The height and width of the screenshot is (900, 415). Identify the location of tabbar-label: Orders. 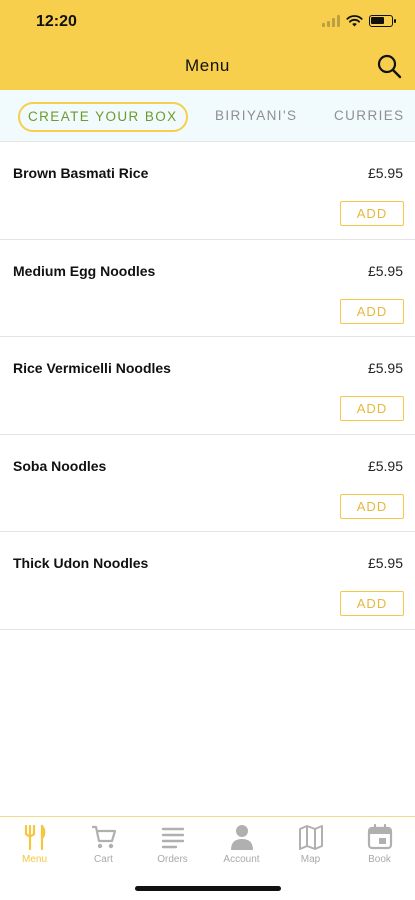
(172, 859).